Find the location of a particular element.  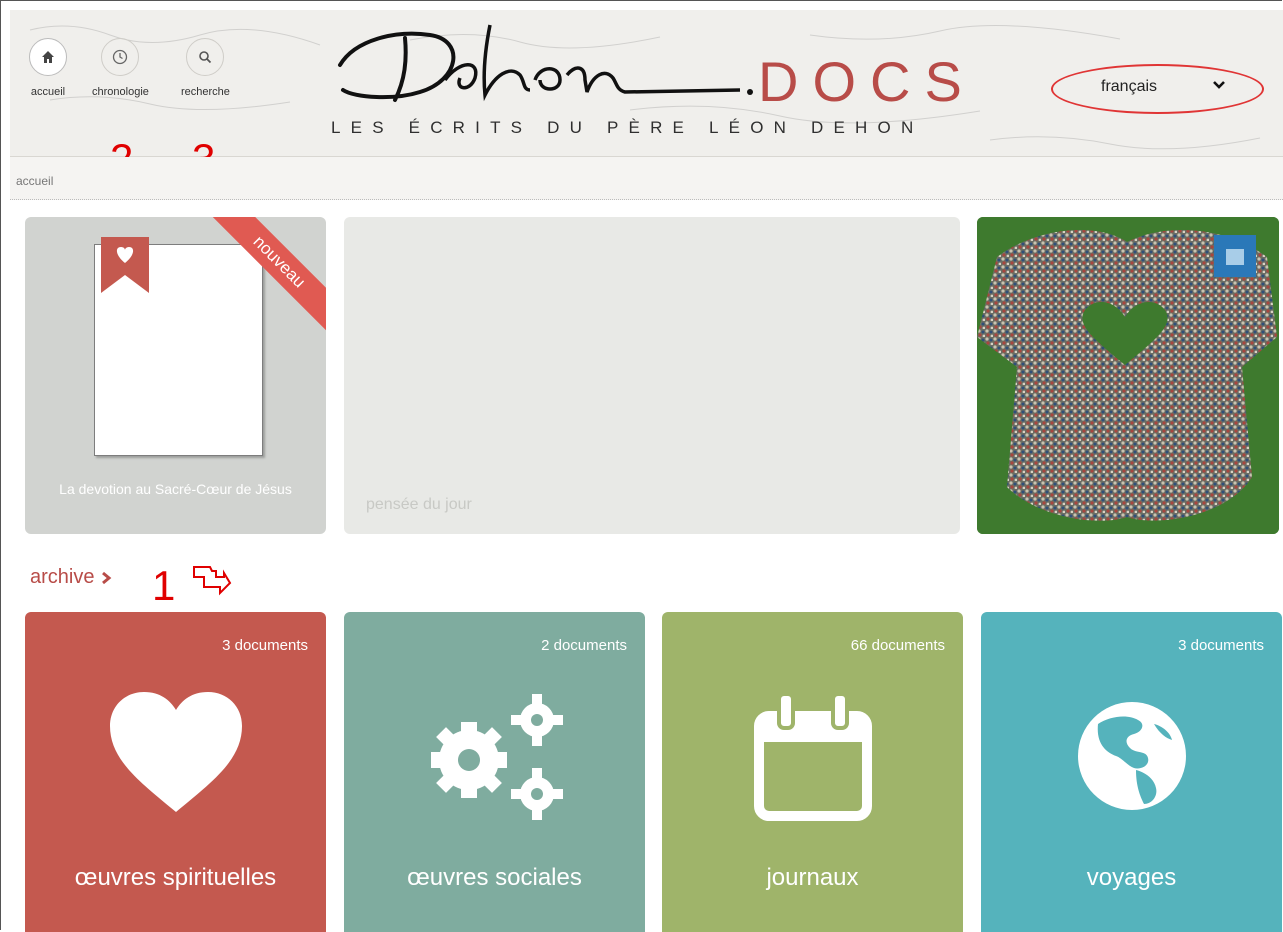

logo-docs: DOCS is located at coordinates (867, 81).